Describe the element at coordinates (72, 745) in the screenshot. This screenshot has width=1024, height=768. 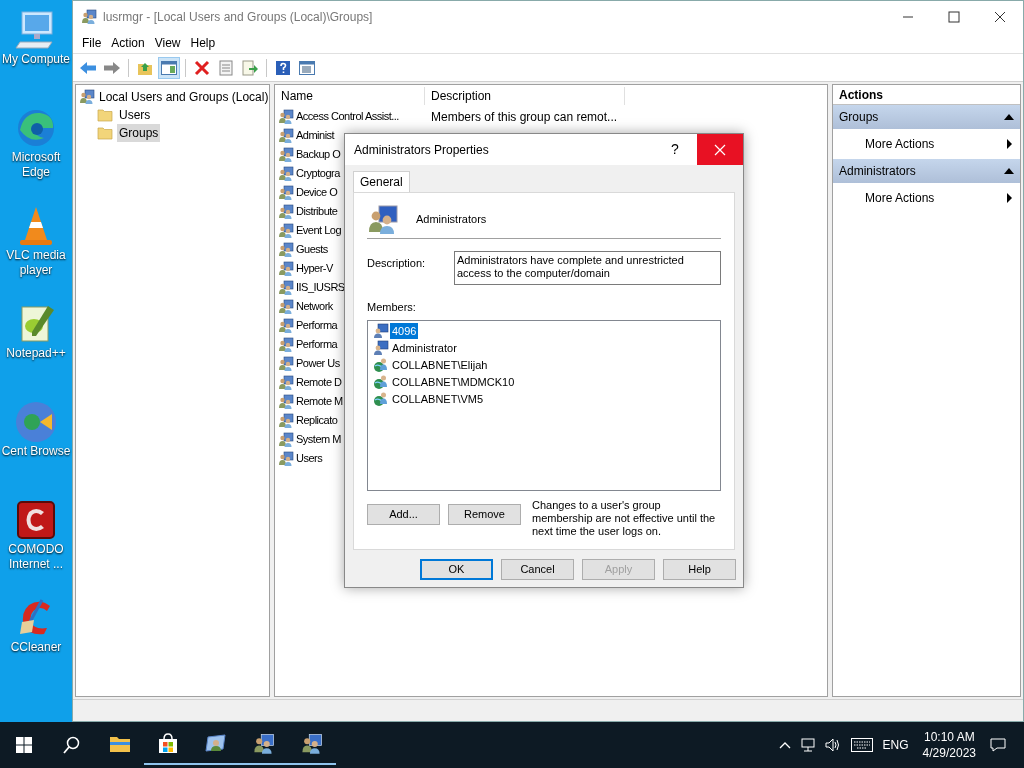
I see `search-icon` at that location.